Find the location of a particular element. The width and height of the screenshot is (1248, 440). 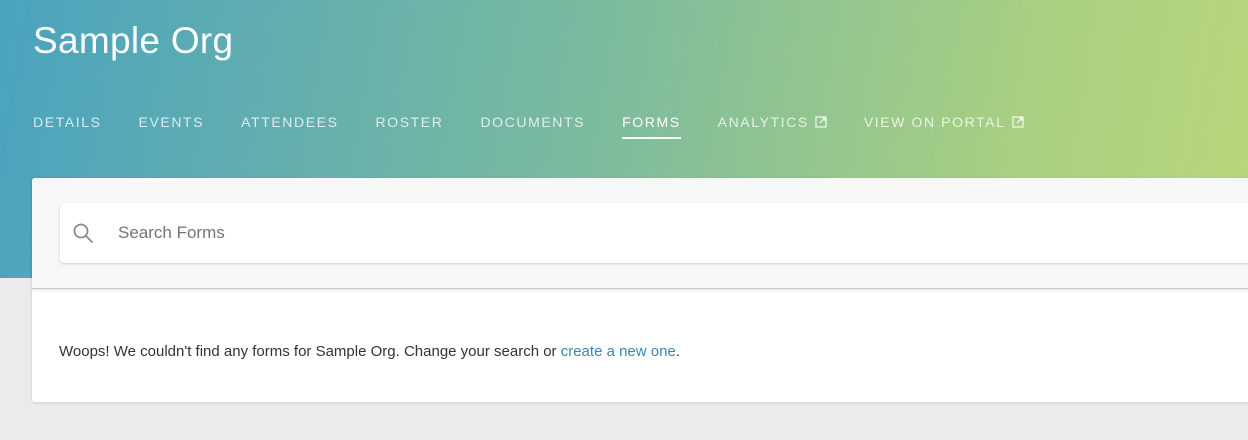

tab-label: DOCUMENTS is located at coordinates (533, 122).